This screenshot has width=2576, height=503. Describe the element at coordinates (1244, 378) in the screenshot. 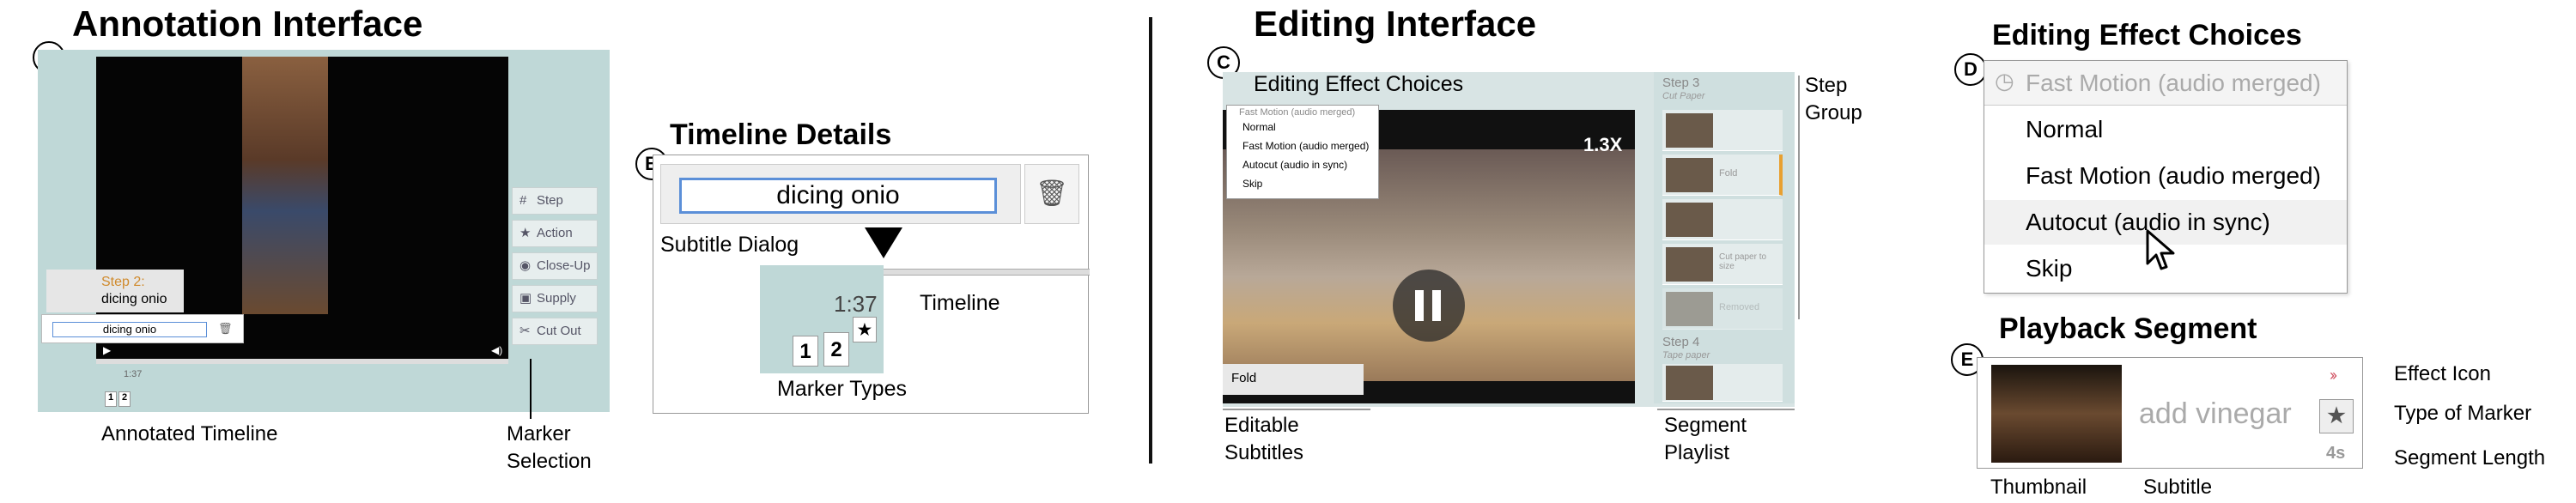

I see `subtitle-text: Fold` at that location.